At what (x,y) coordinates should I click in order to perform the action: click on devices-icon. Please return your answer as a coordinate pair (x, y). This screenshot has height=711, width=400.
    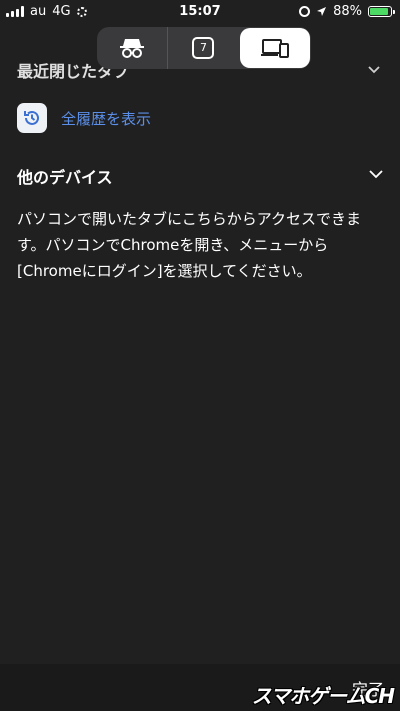
    Looking at the image, I should click on (274, 48).